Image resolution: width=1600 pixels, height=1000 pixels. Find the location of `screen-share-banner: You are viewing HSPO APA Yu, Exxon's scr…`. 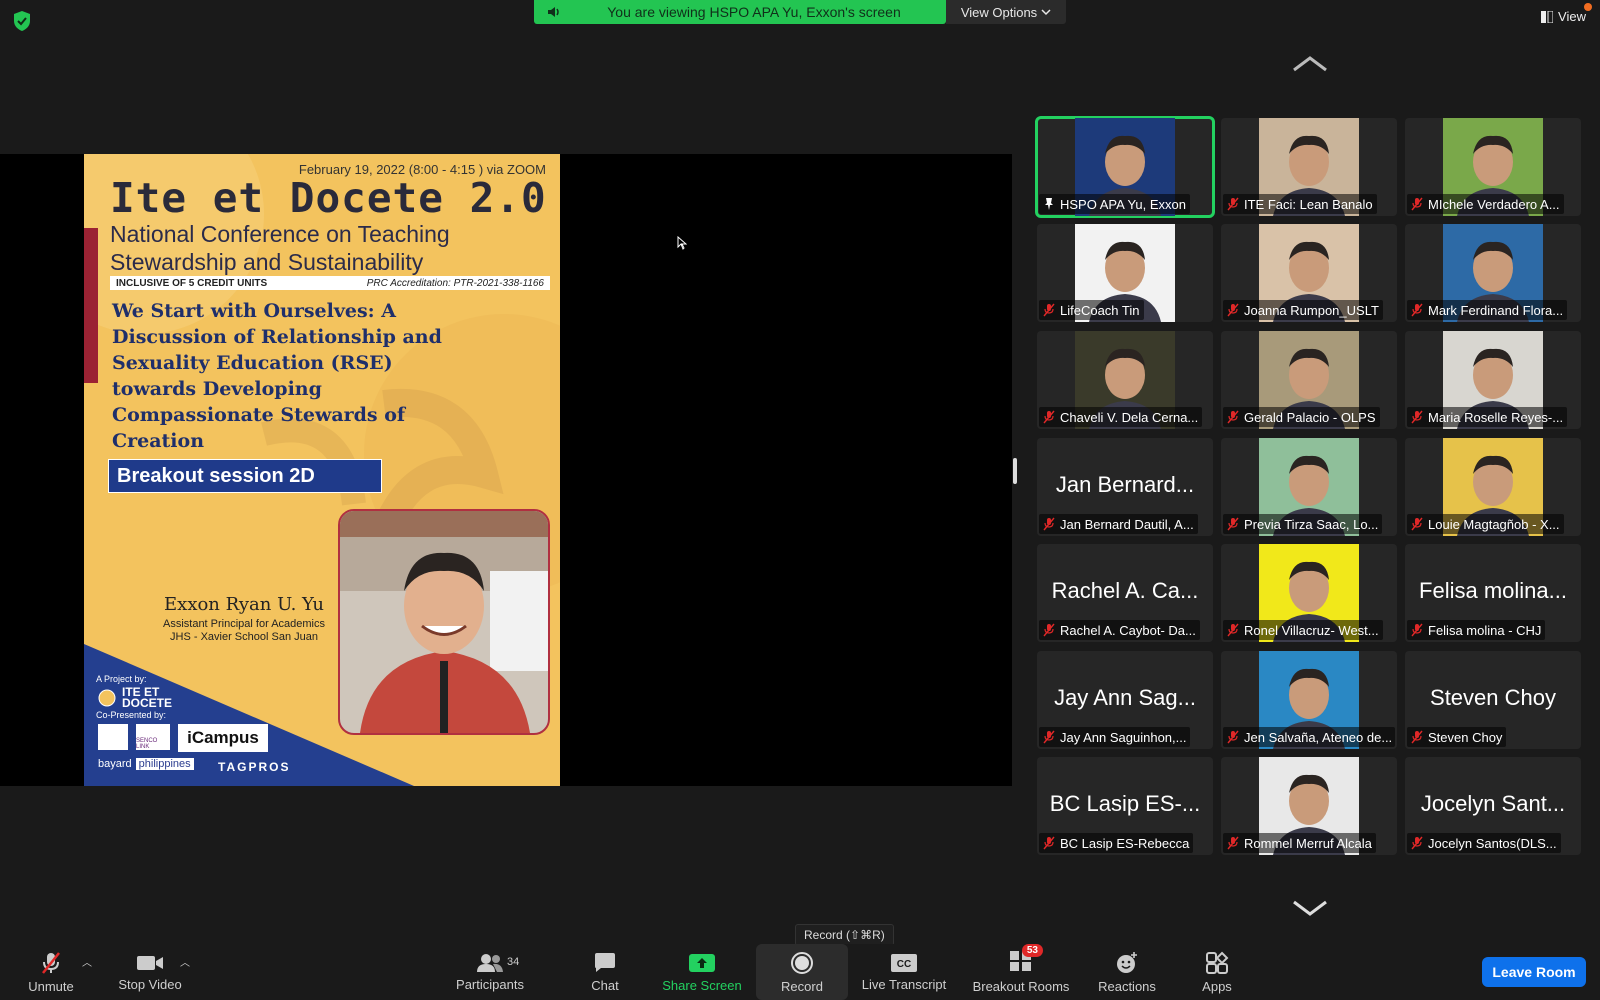

screen-share-banner: You are viewing HSPO APA Yu, Exxon's scr… is located at coordinates (740, 12).